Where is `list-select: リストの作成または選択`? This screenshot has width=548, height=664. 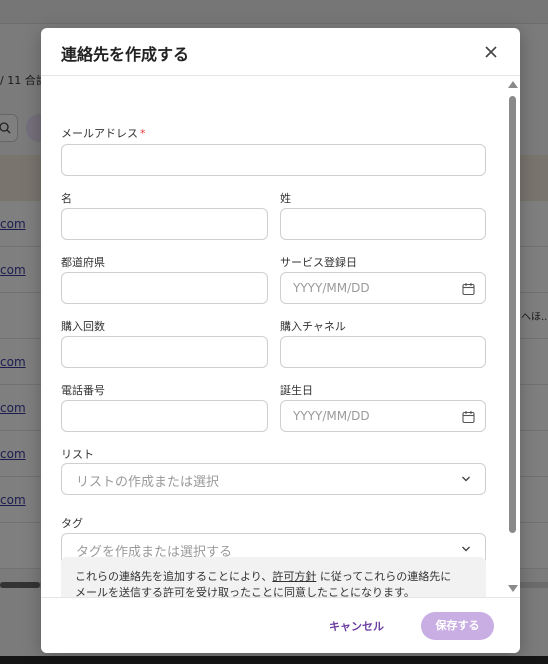
list-select: リストの作成または選択 is located at coordinates (273, 479).